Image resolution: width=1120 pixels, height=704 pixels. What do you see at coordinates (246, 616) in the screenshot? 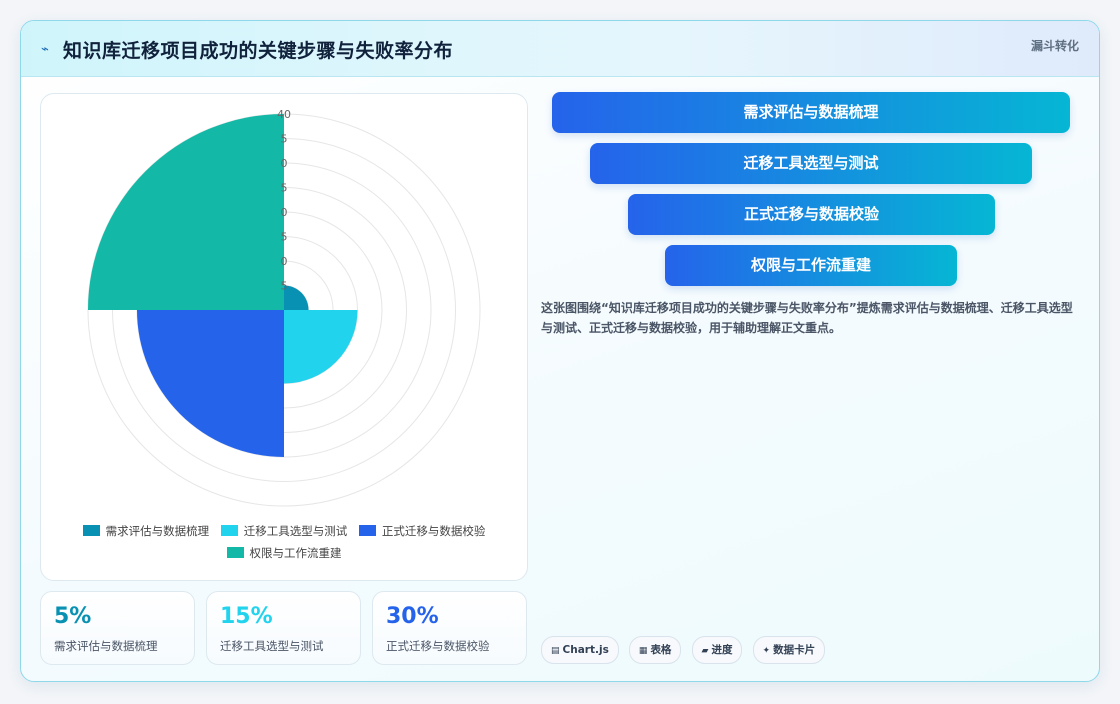
I see `stat-value: 15%` at bounding box center [246, 616].